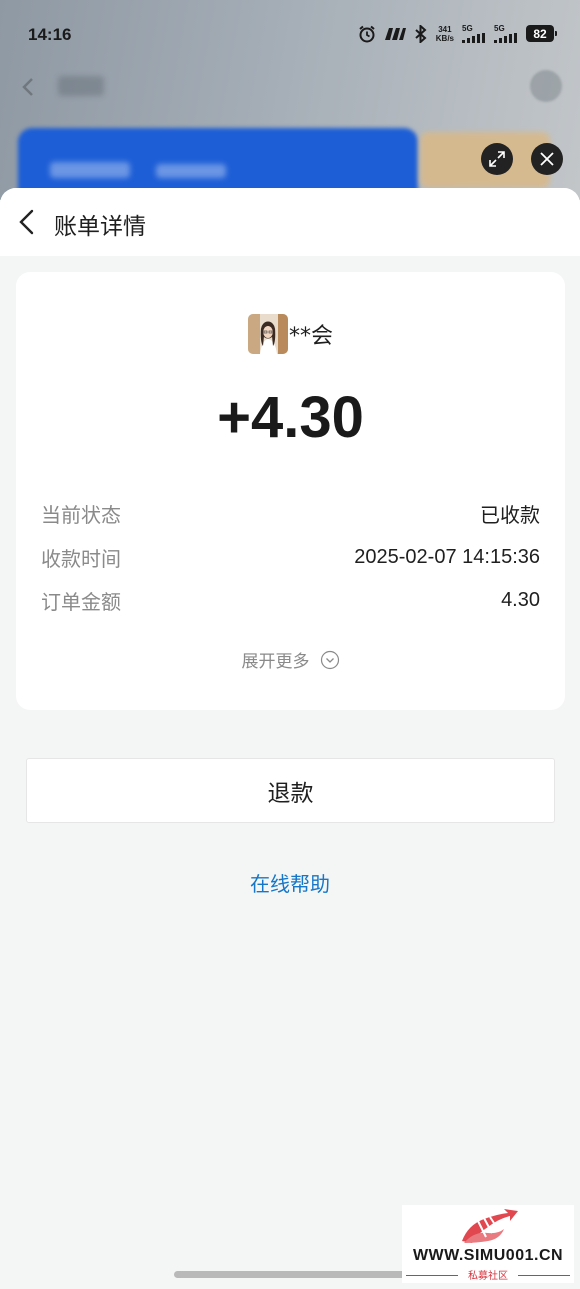 Image resolution: width=580 pixels, height=1289 pixels. What do you see at coordinates (457, 33) in the screenshot?
I see `status-icons: 341 KB/s 5G 5G 82` at bounding box center [457, 33].